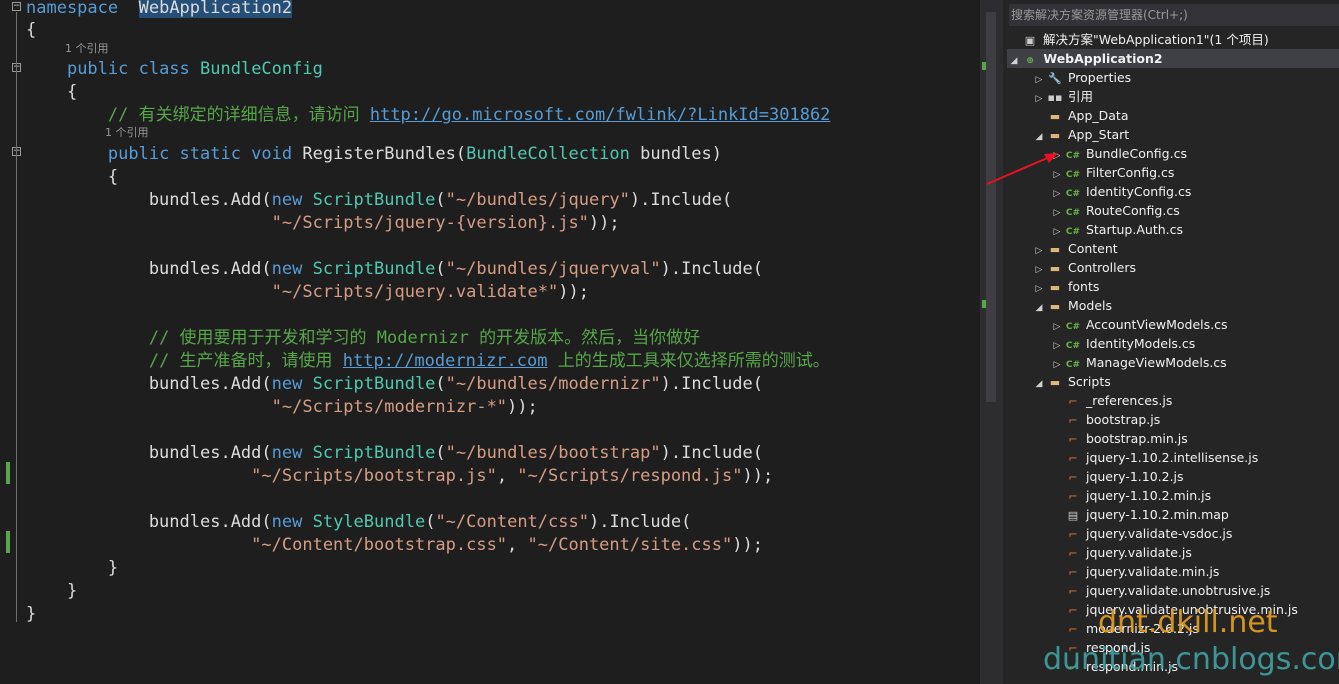 This screenshot has width=1339, height=684. I want to click on code-link: http://modernizr.com, so click(445, 361).